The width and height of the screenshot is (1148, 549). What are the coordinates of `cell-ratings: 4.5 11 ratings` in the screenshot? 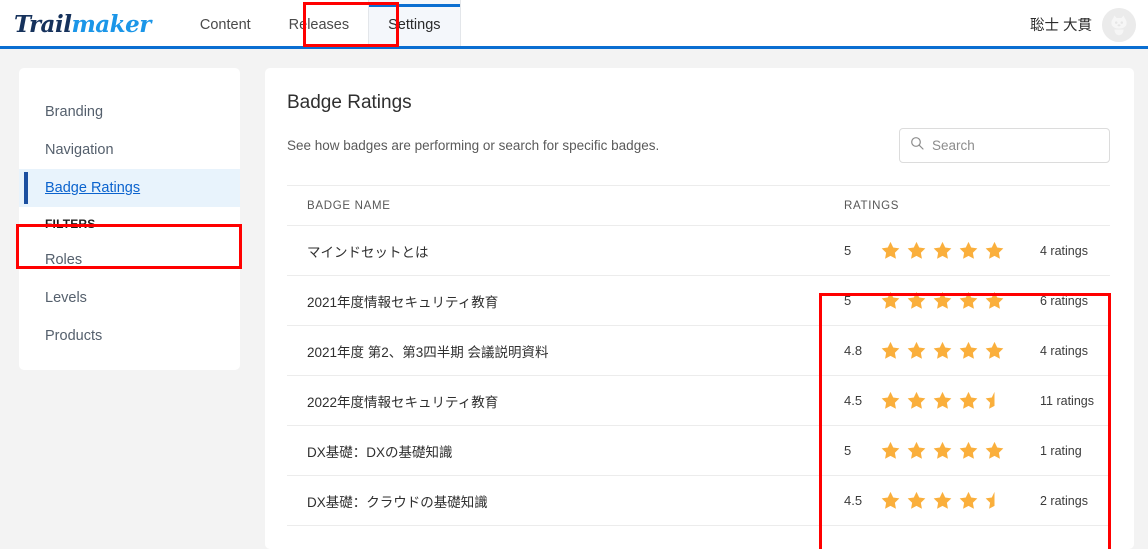 It's located at (967, 400).